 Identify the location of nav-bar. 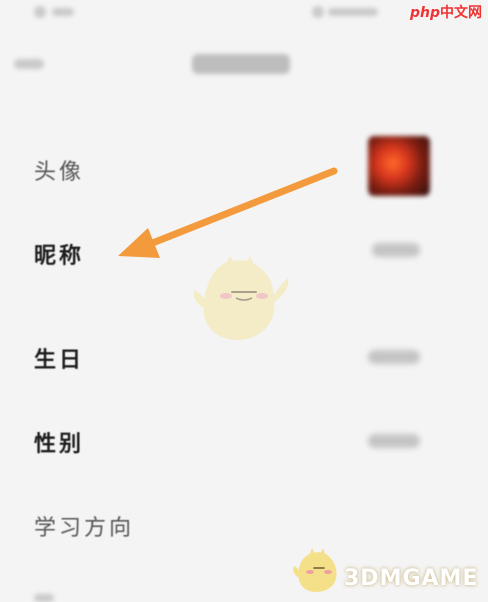
(244, 66).